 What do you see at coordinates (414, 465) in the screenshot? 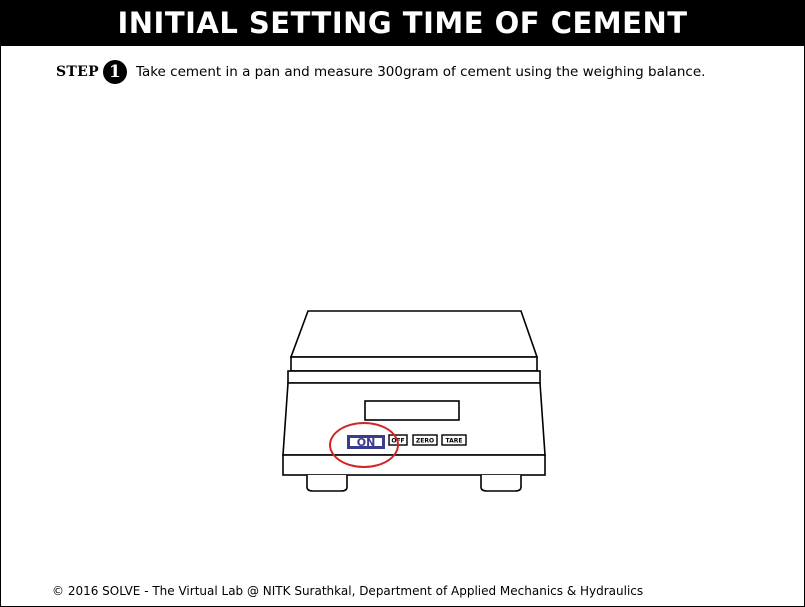
I see `balance-base` at bounding box center [414, 465].